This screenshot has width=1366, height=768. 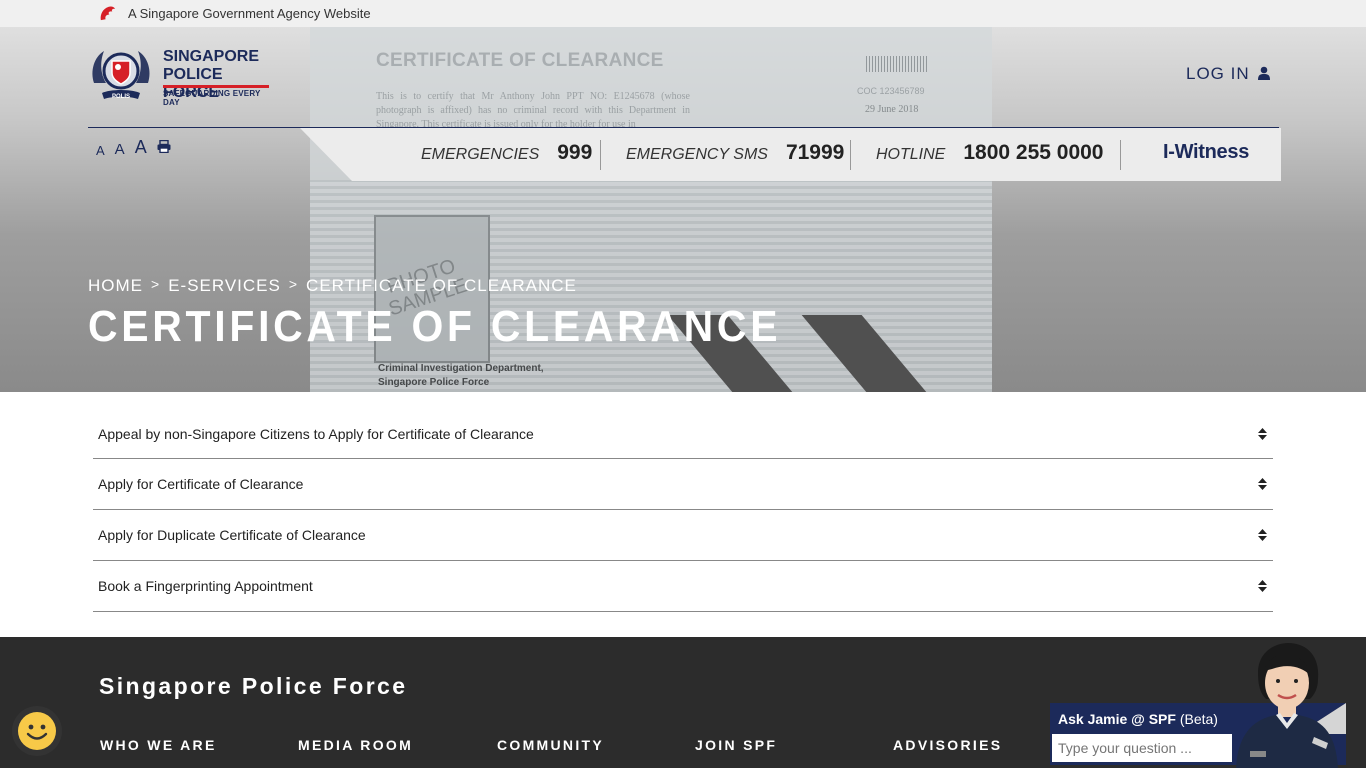 What do you see at coordinates (735, 153) in the screenshot?
I see `hotline-emergency-sms: EMERGENCY SMS 71999` at bounding box center [735, 153].